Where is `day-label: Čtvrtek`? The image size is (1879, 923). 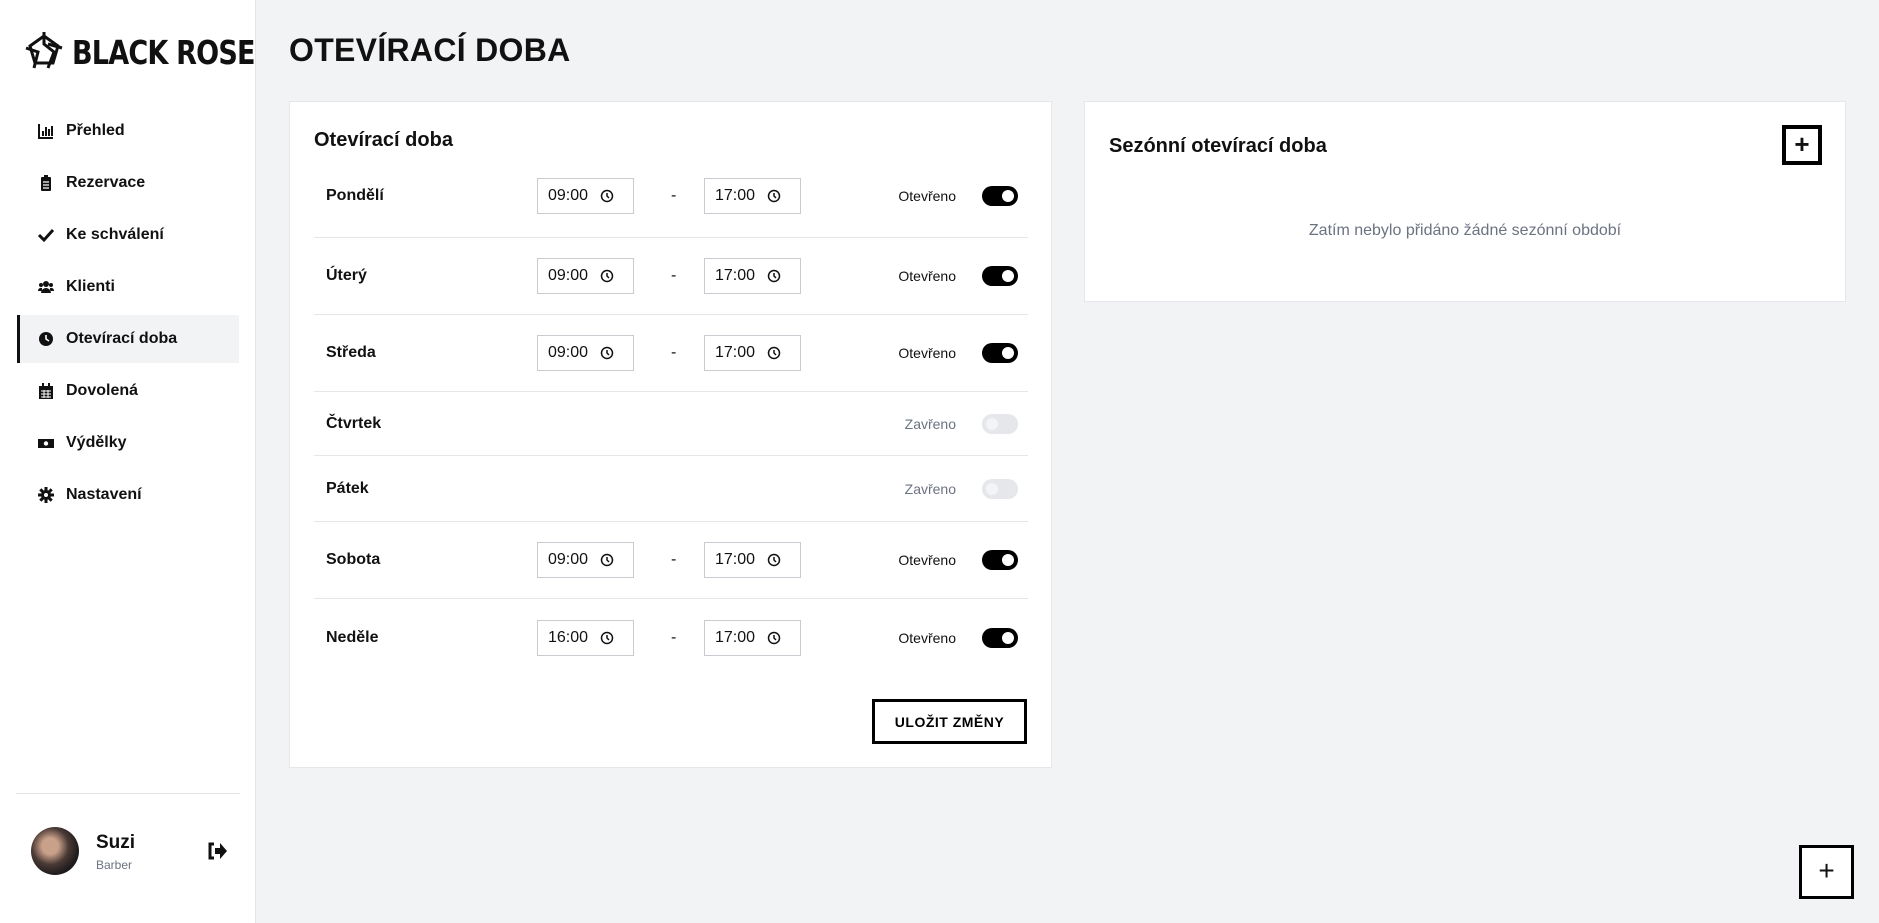
day-label: Čtvrtek is located at coordinates (354, 423).